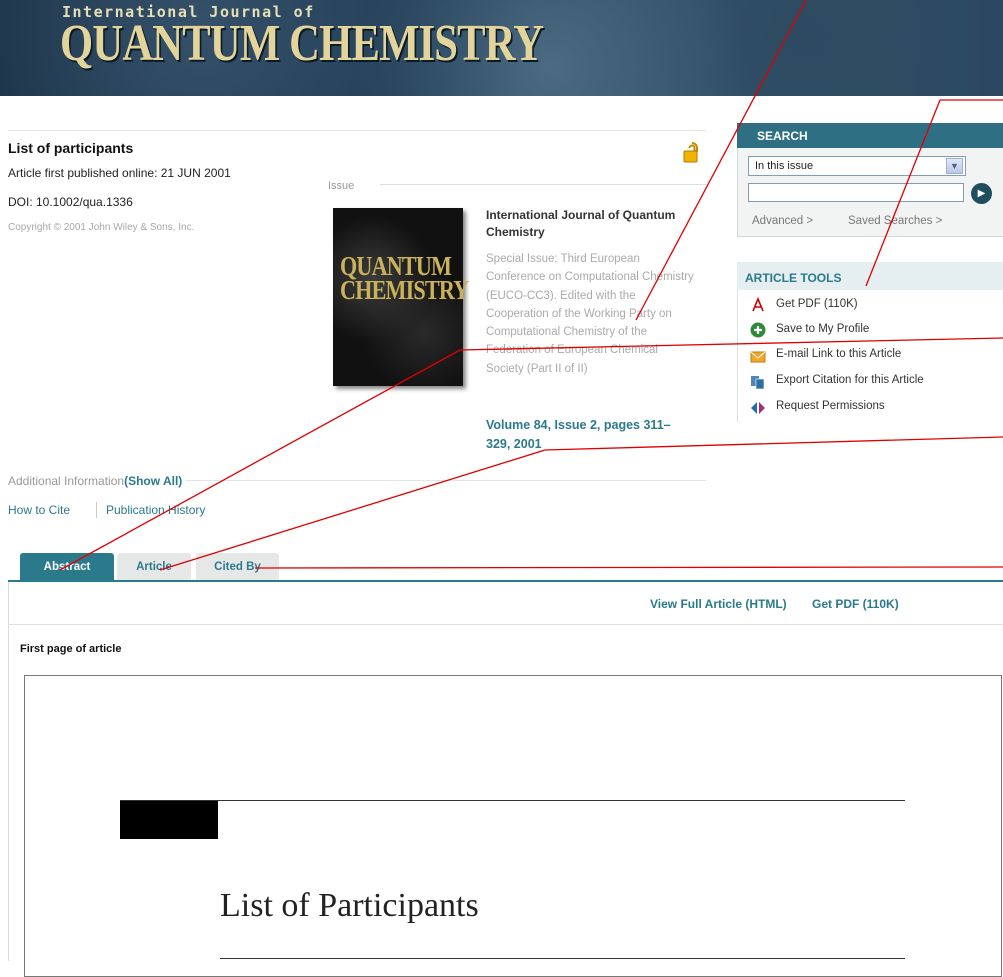  Describe the element at coordinates (690, 152) in the screenshot. I see `open-access-lock-icon` at that location.